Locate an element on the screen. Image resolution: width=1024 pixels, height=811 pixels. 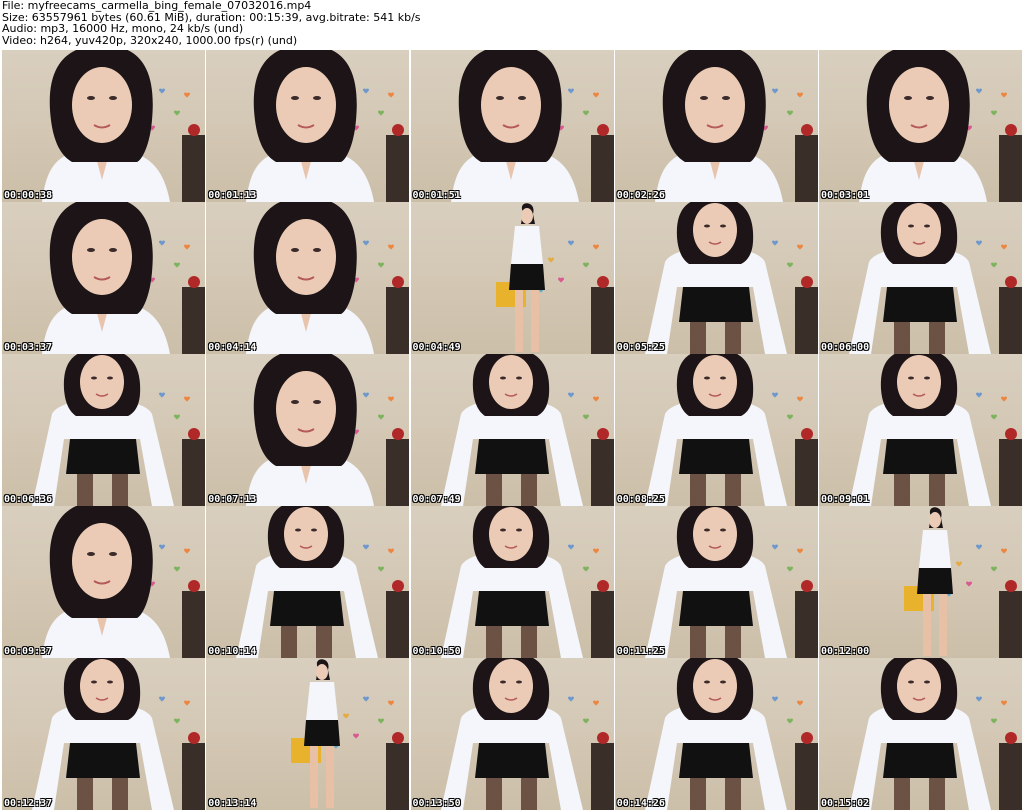
video-thumbnail: 00:07:13 is located at coordinates (308, 430).